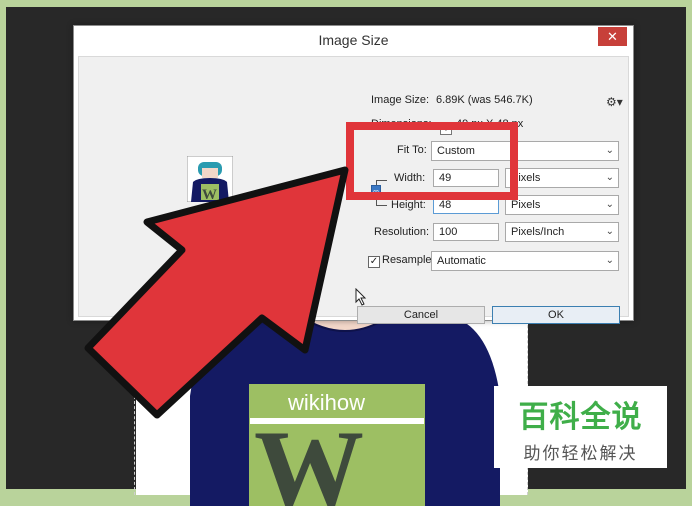  I want to click on watermark-title: 百科全说, so click(580, 417).